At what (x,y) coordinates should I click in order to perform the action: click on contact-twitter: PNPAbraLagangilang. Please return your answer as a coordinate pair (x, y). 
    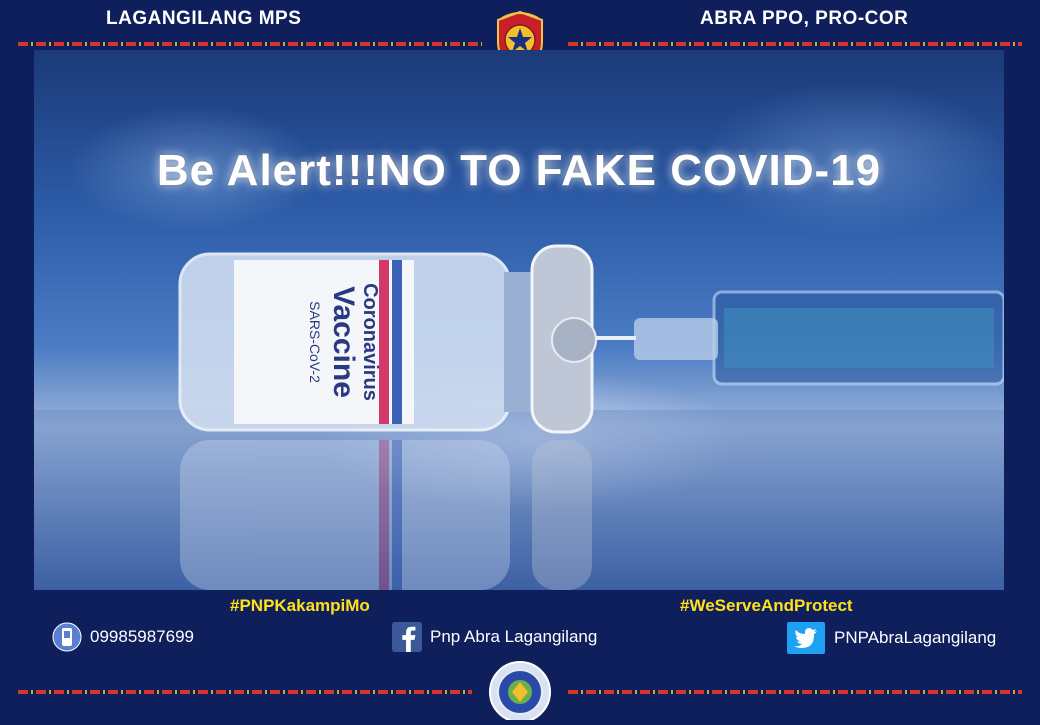
    Looking at the image, I should click on (891, 638).